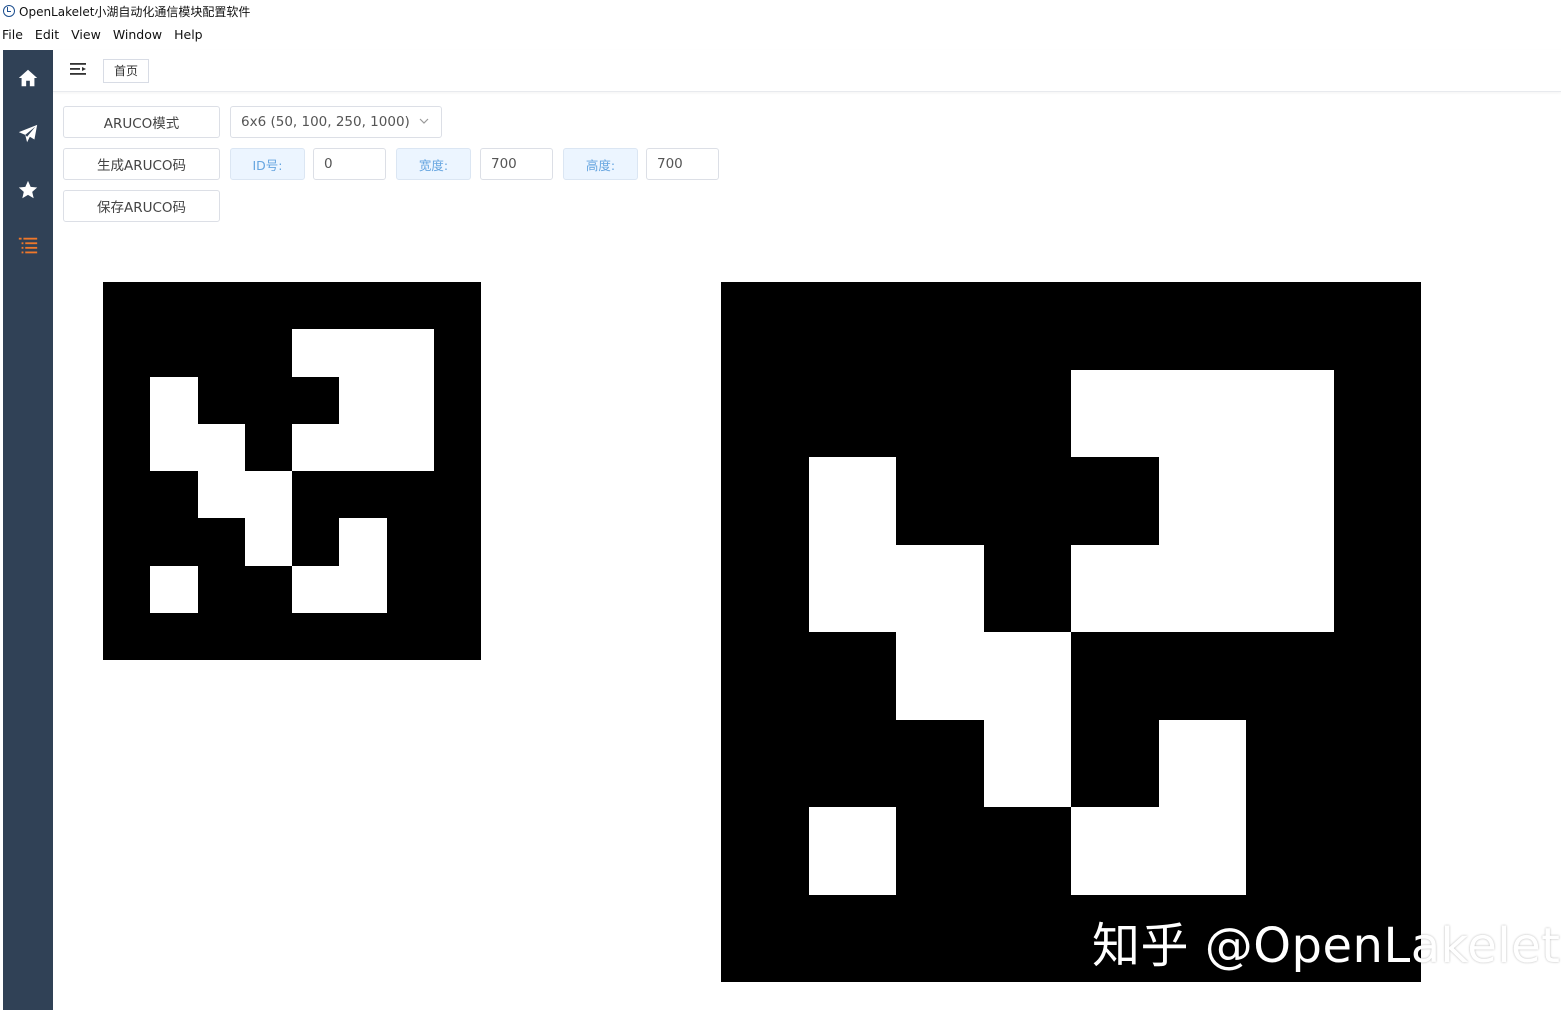 This screenshot has width=1561, height=1010. I want to click on generate-aruco-button: 生成ARUCO码, so click(141, 164).